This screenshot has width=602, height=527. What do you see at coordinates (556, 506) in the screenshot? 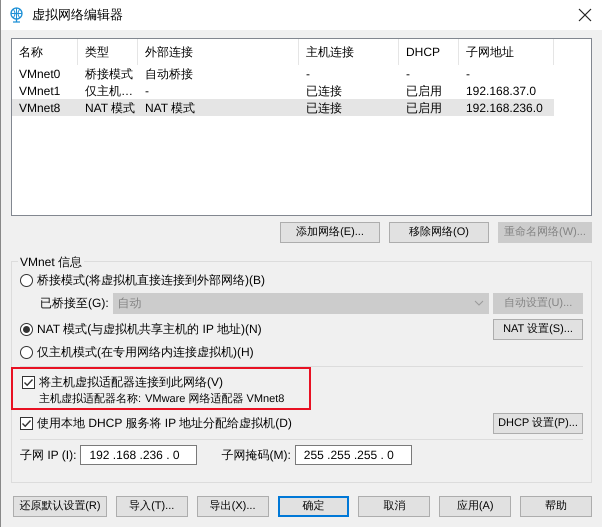
I see `button: 帮助` at bounding box center [556, 506].